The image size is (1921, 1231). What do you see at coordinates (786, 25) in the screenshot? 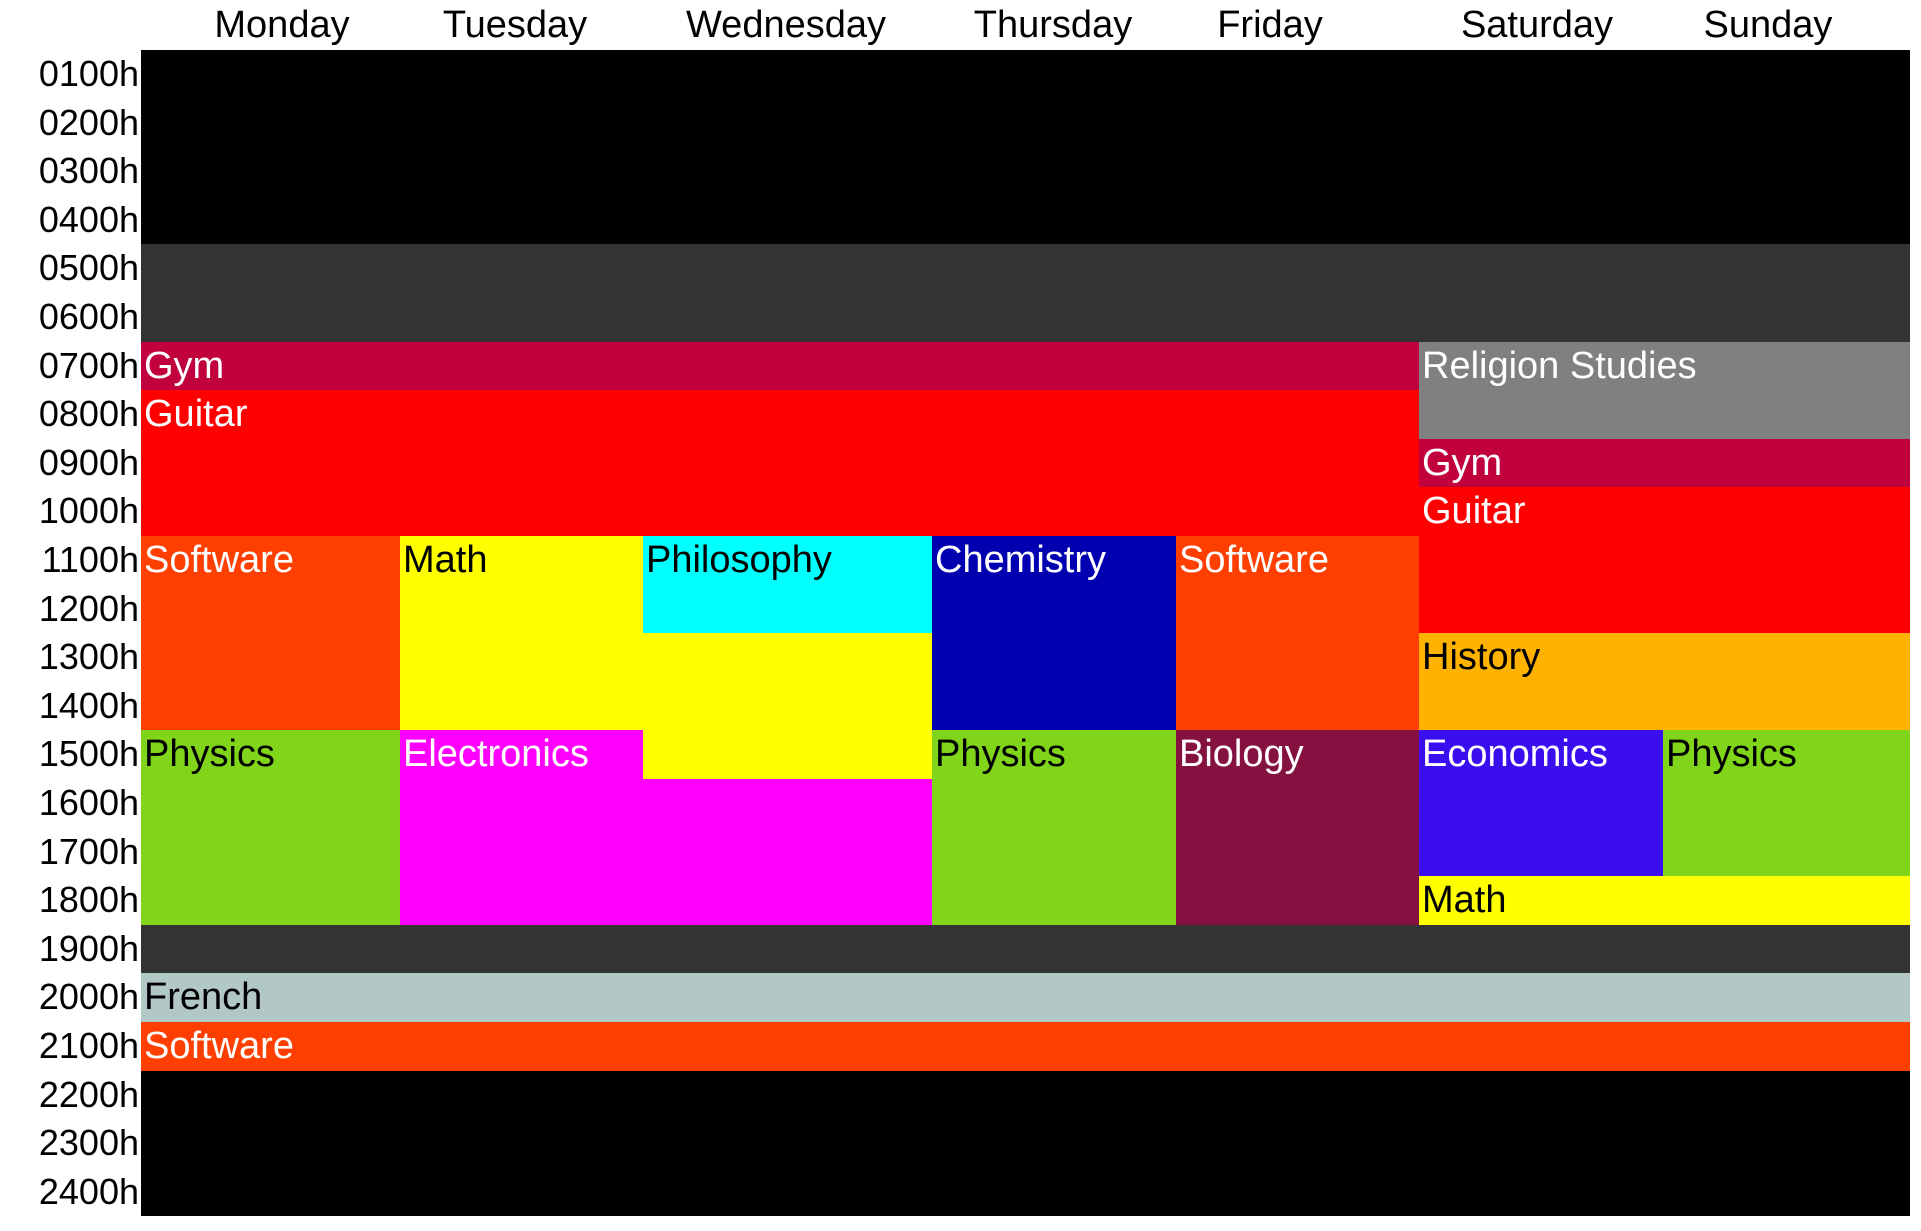
I see `day-header-wednesday: Wednesday` at bounding box center [786, 25].